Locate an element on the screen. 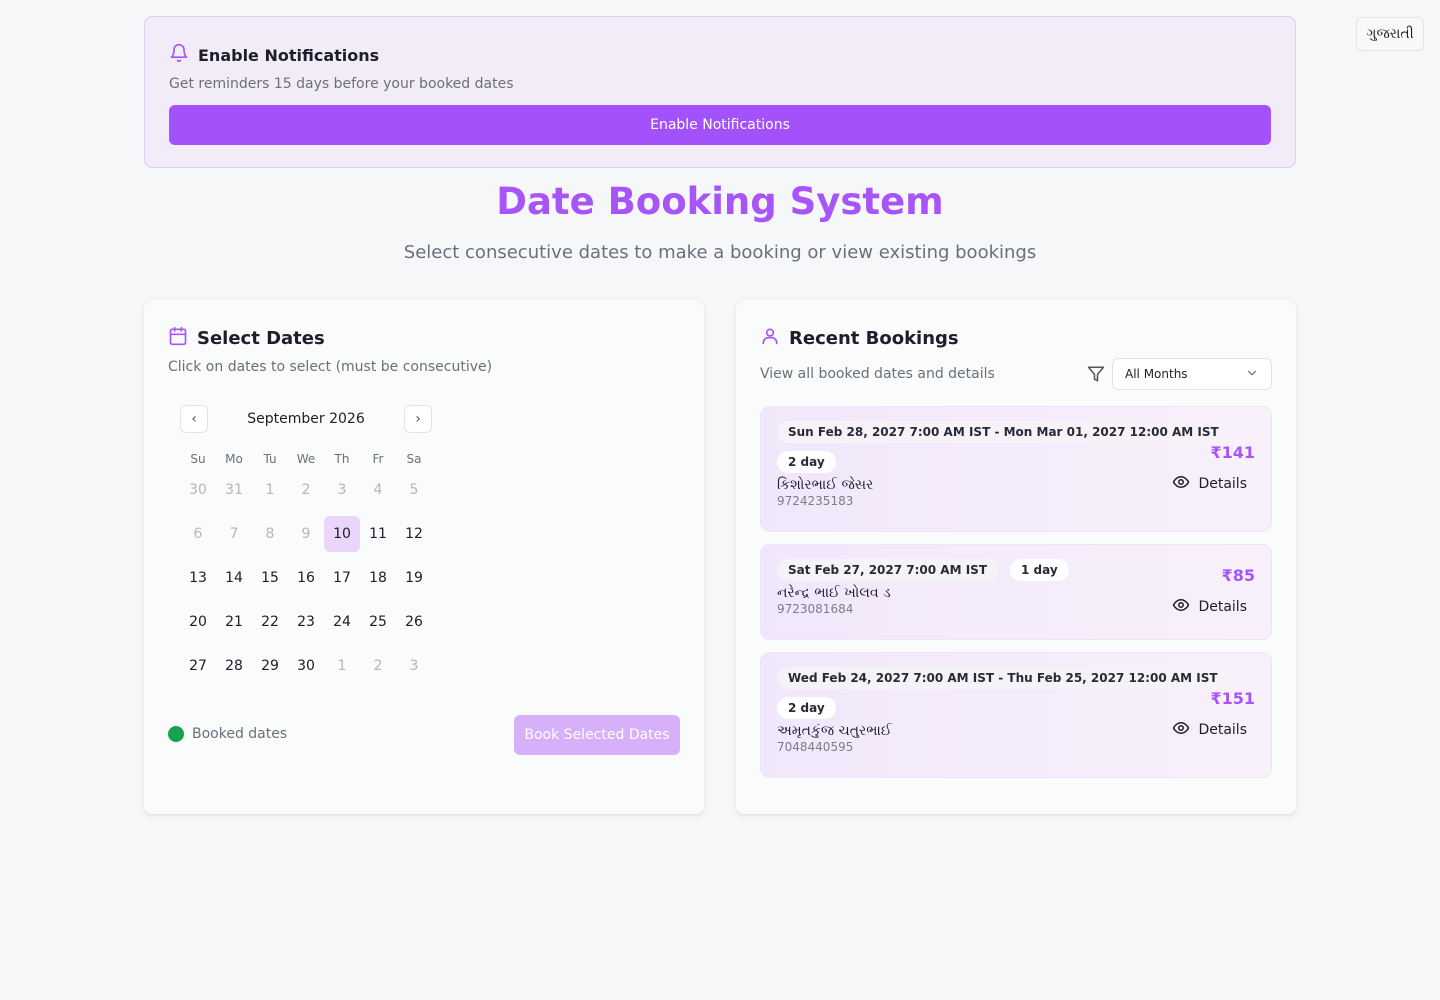  select-dates-title: Select Dates is located at coordinates (261, 338).